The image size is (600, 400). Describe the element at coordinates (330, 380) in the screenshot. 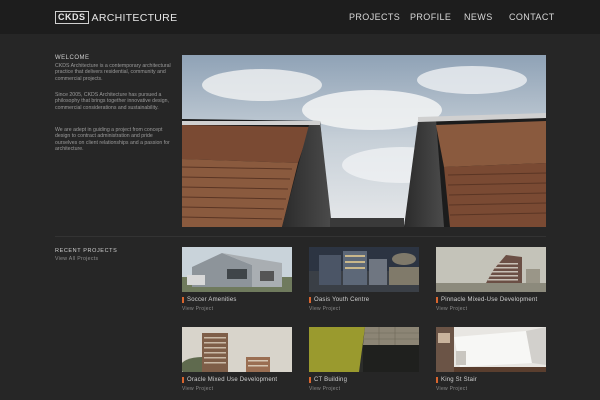

I see `project-name: CT Building` at that location.